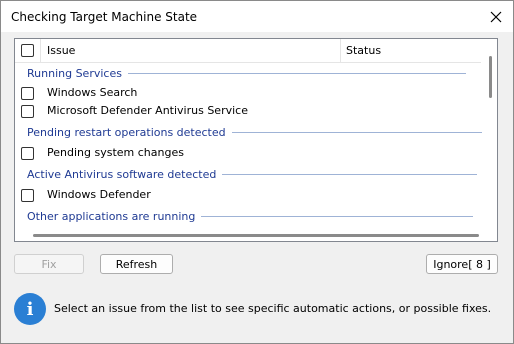 This screenshot has height=344, width=514. What do you see at coordinates (248, 195) in the screenshot?
I see `list-item: Windows Defender` at bounding box center [248, 195].